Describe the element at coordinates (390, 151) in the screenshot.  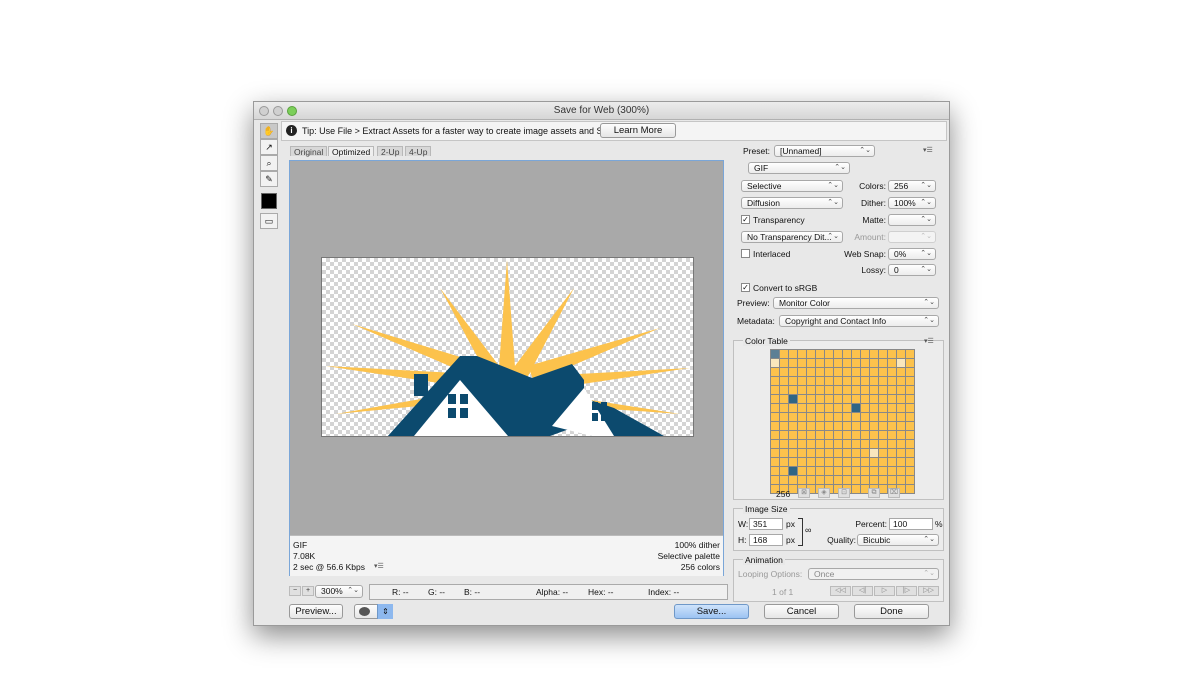
I see `tab-2-up: 2-Up` at that location.